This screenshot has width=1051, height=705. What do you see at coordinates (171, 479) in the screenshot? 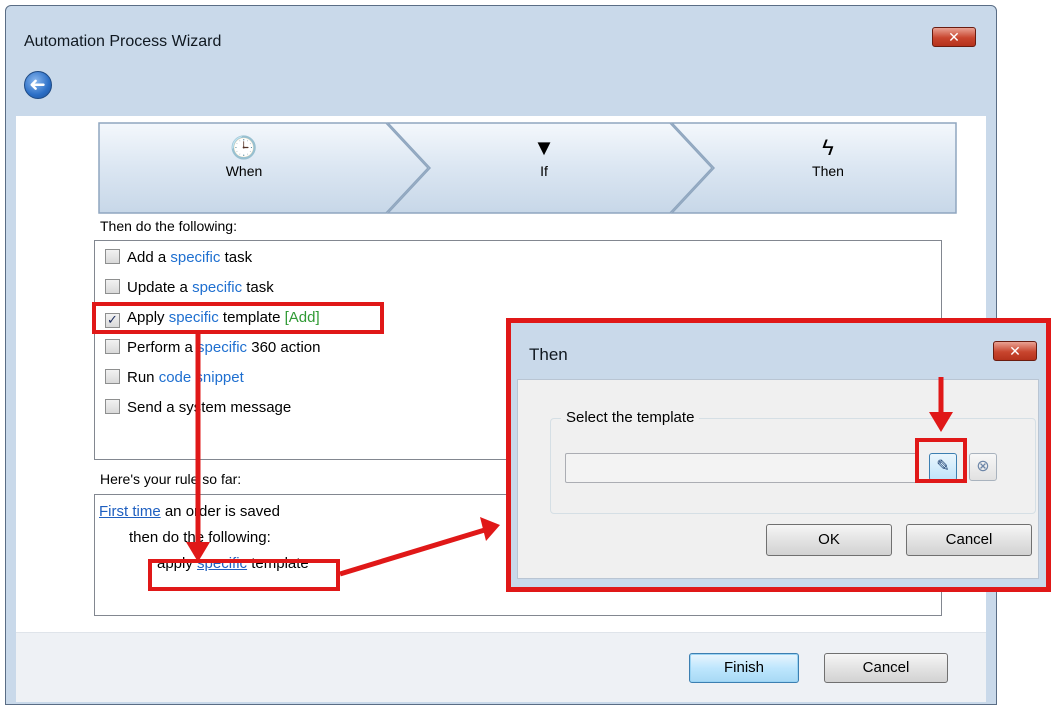
I see `rule-heading: Here's your rule so far:` at bounding box center [171, 479].